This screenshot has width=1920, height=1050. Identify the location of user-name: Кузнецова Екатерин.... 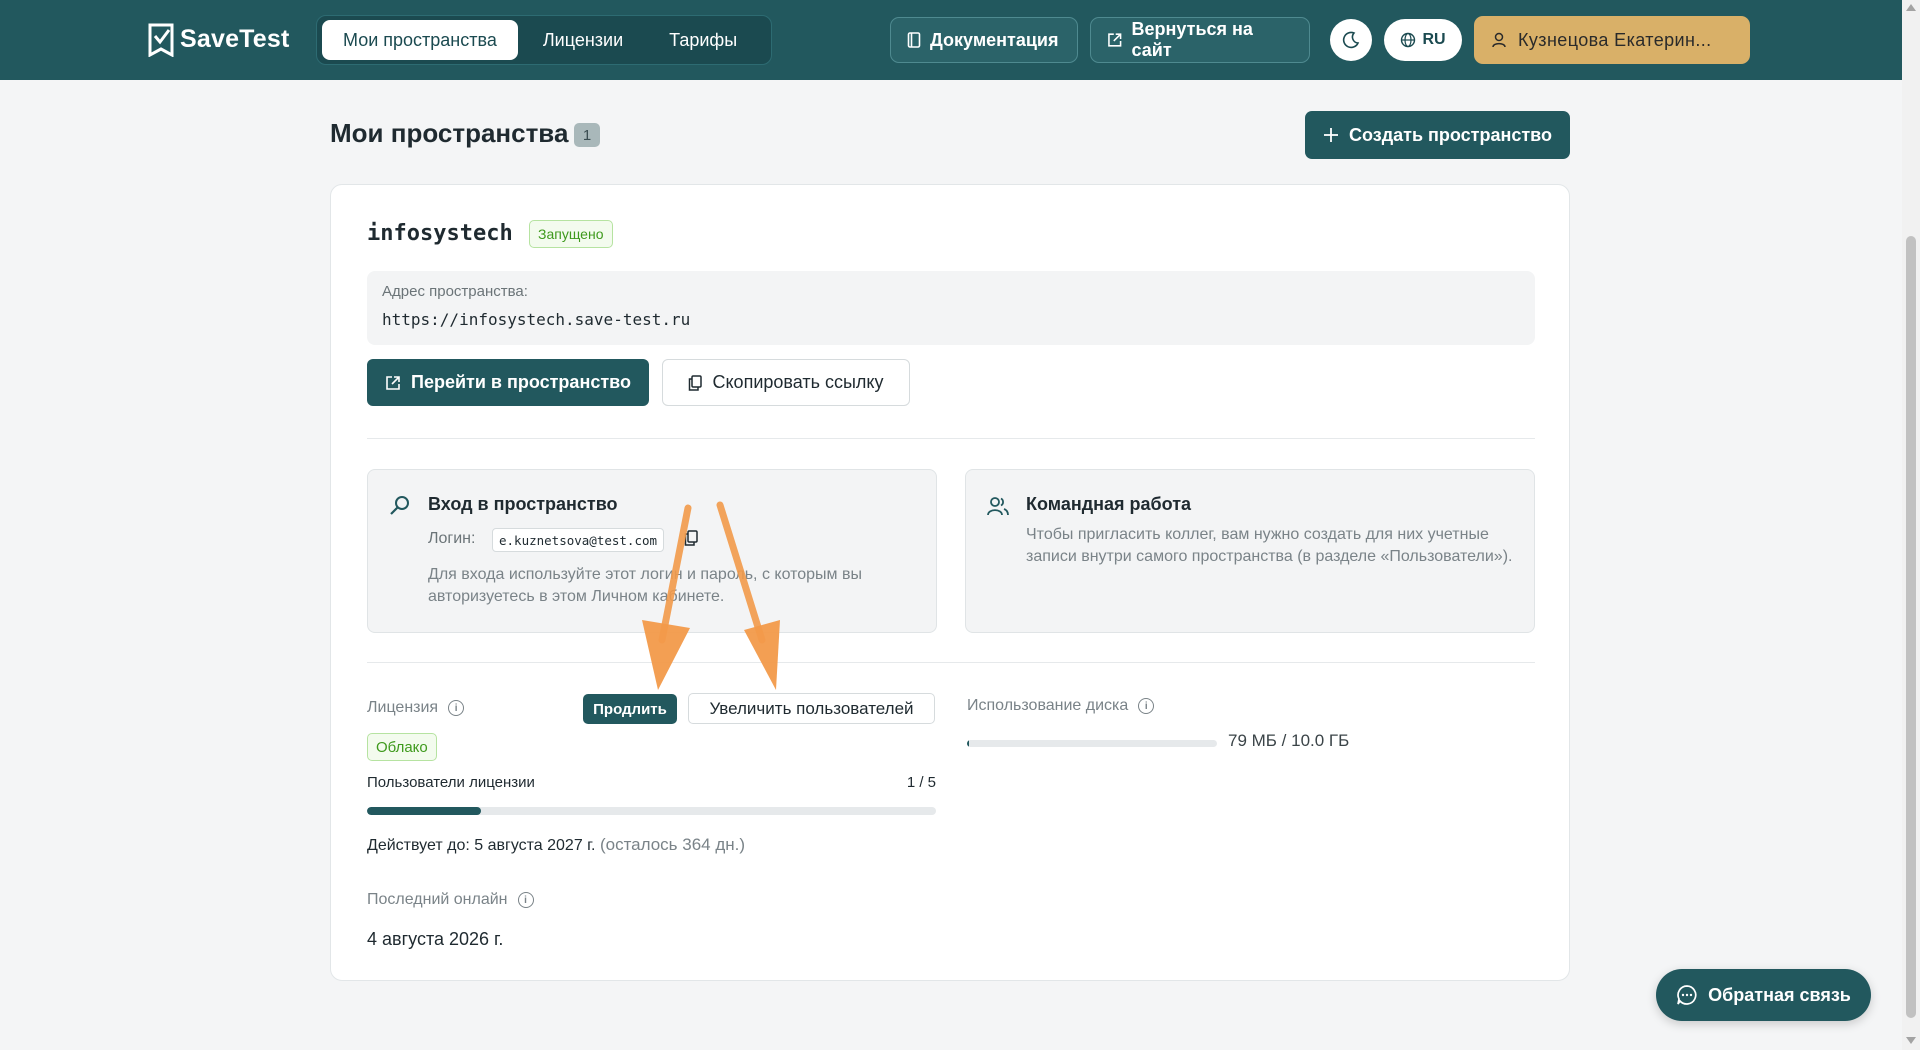
(1615, 39).